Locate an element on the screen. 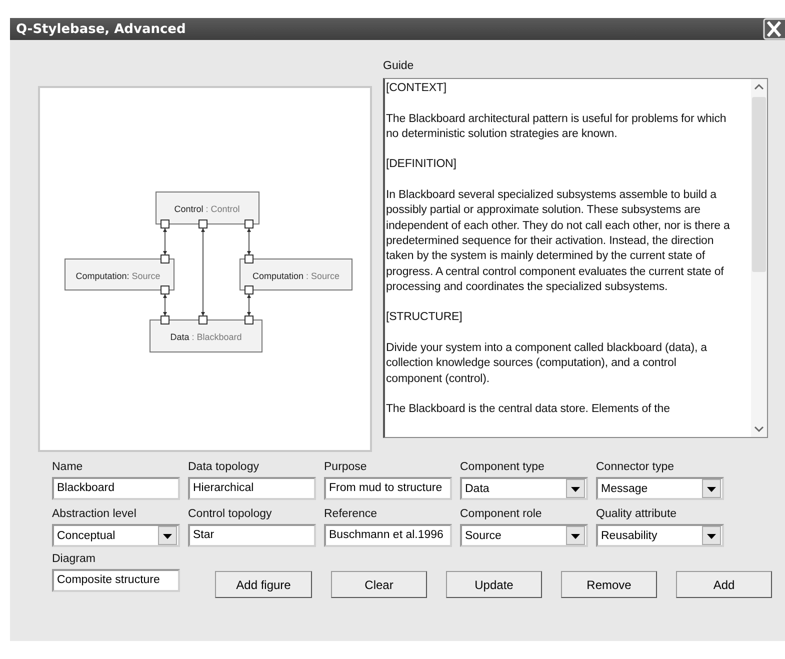 Image resolution: width=785 pixels, height=659 pixels. text-field: Buschmann et al.1996 is located at coordinates (388, 535).